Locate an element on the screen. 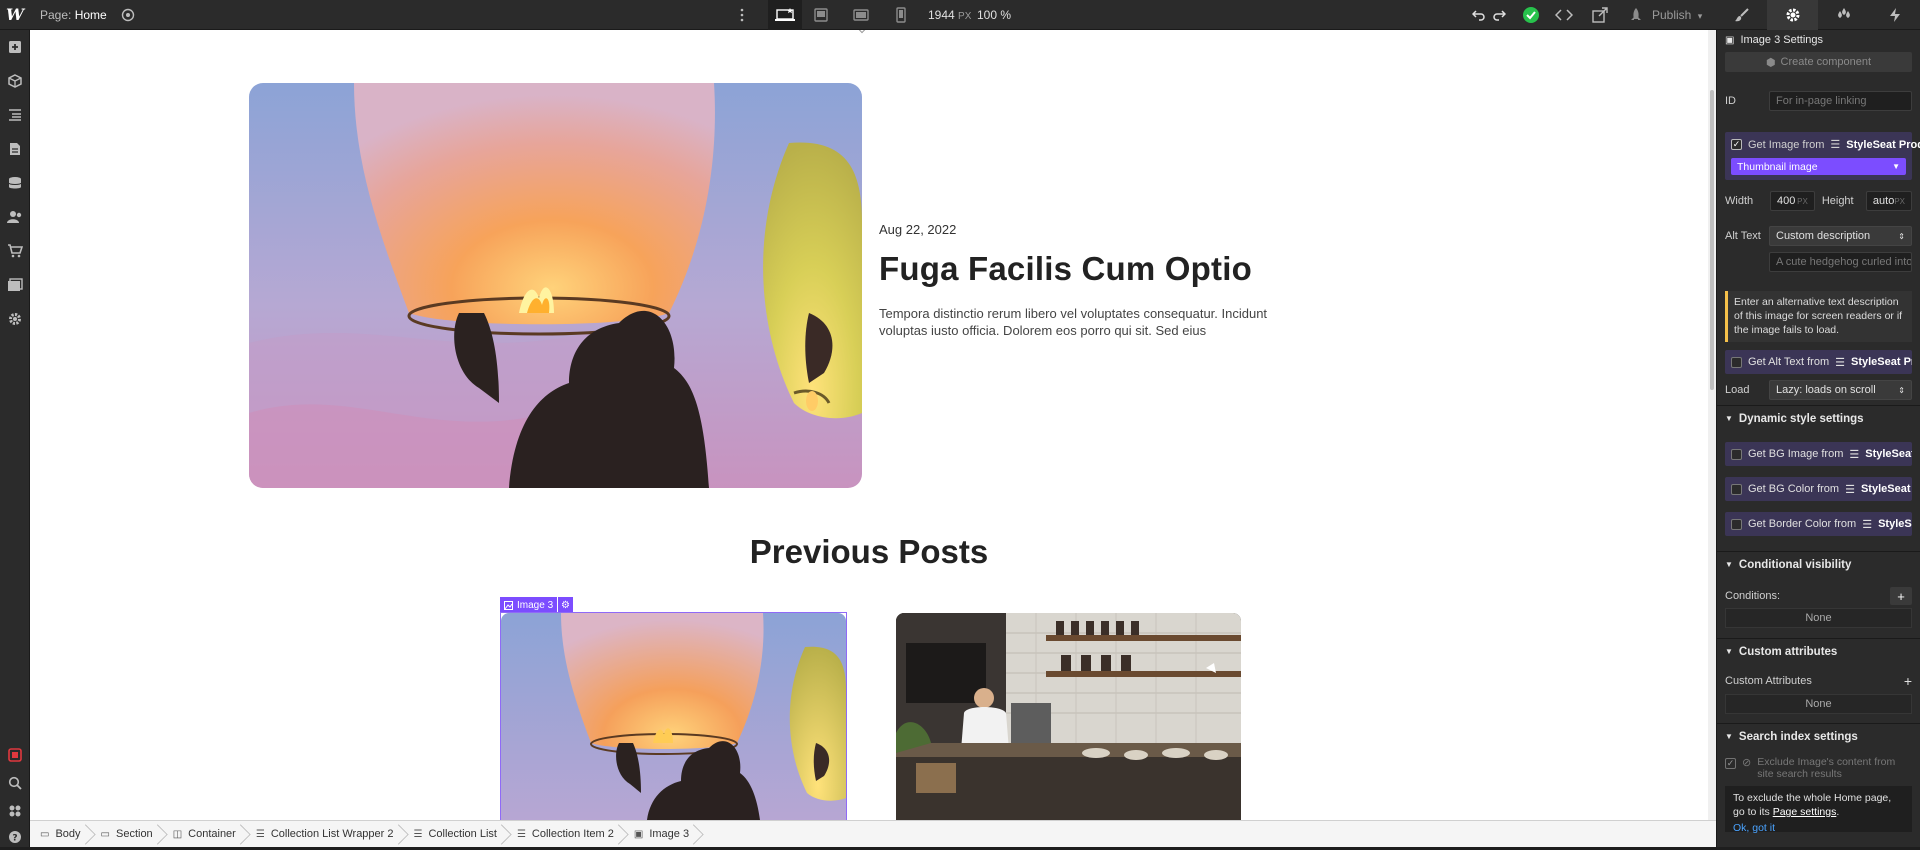 Image resolution: width=1920 pixels, height=850 pixels. settings-gear-icon is located at coordinates (1792, 15).